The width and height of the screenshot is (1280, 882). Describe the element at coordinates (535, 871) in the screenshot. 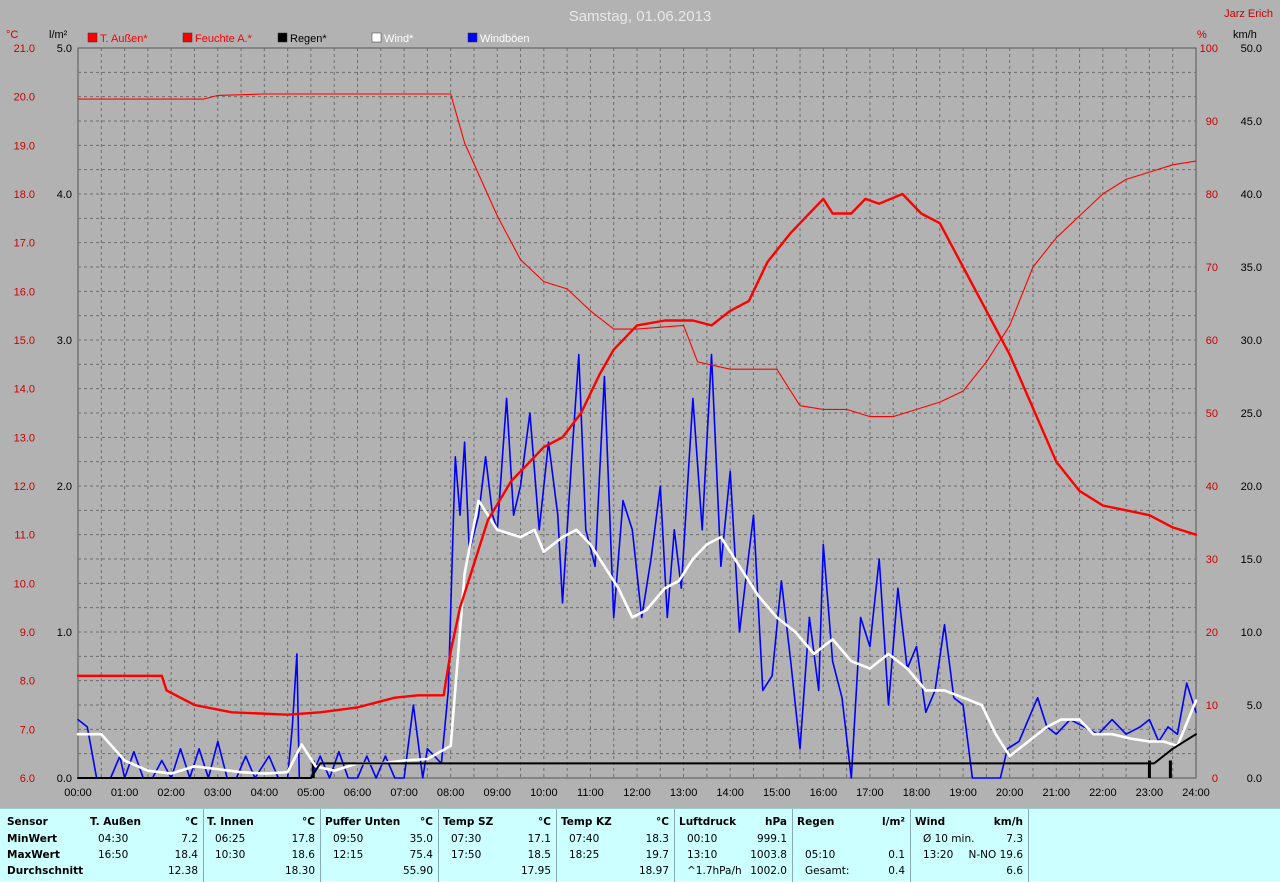

I see `stats-value: 17.95` at that location.